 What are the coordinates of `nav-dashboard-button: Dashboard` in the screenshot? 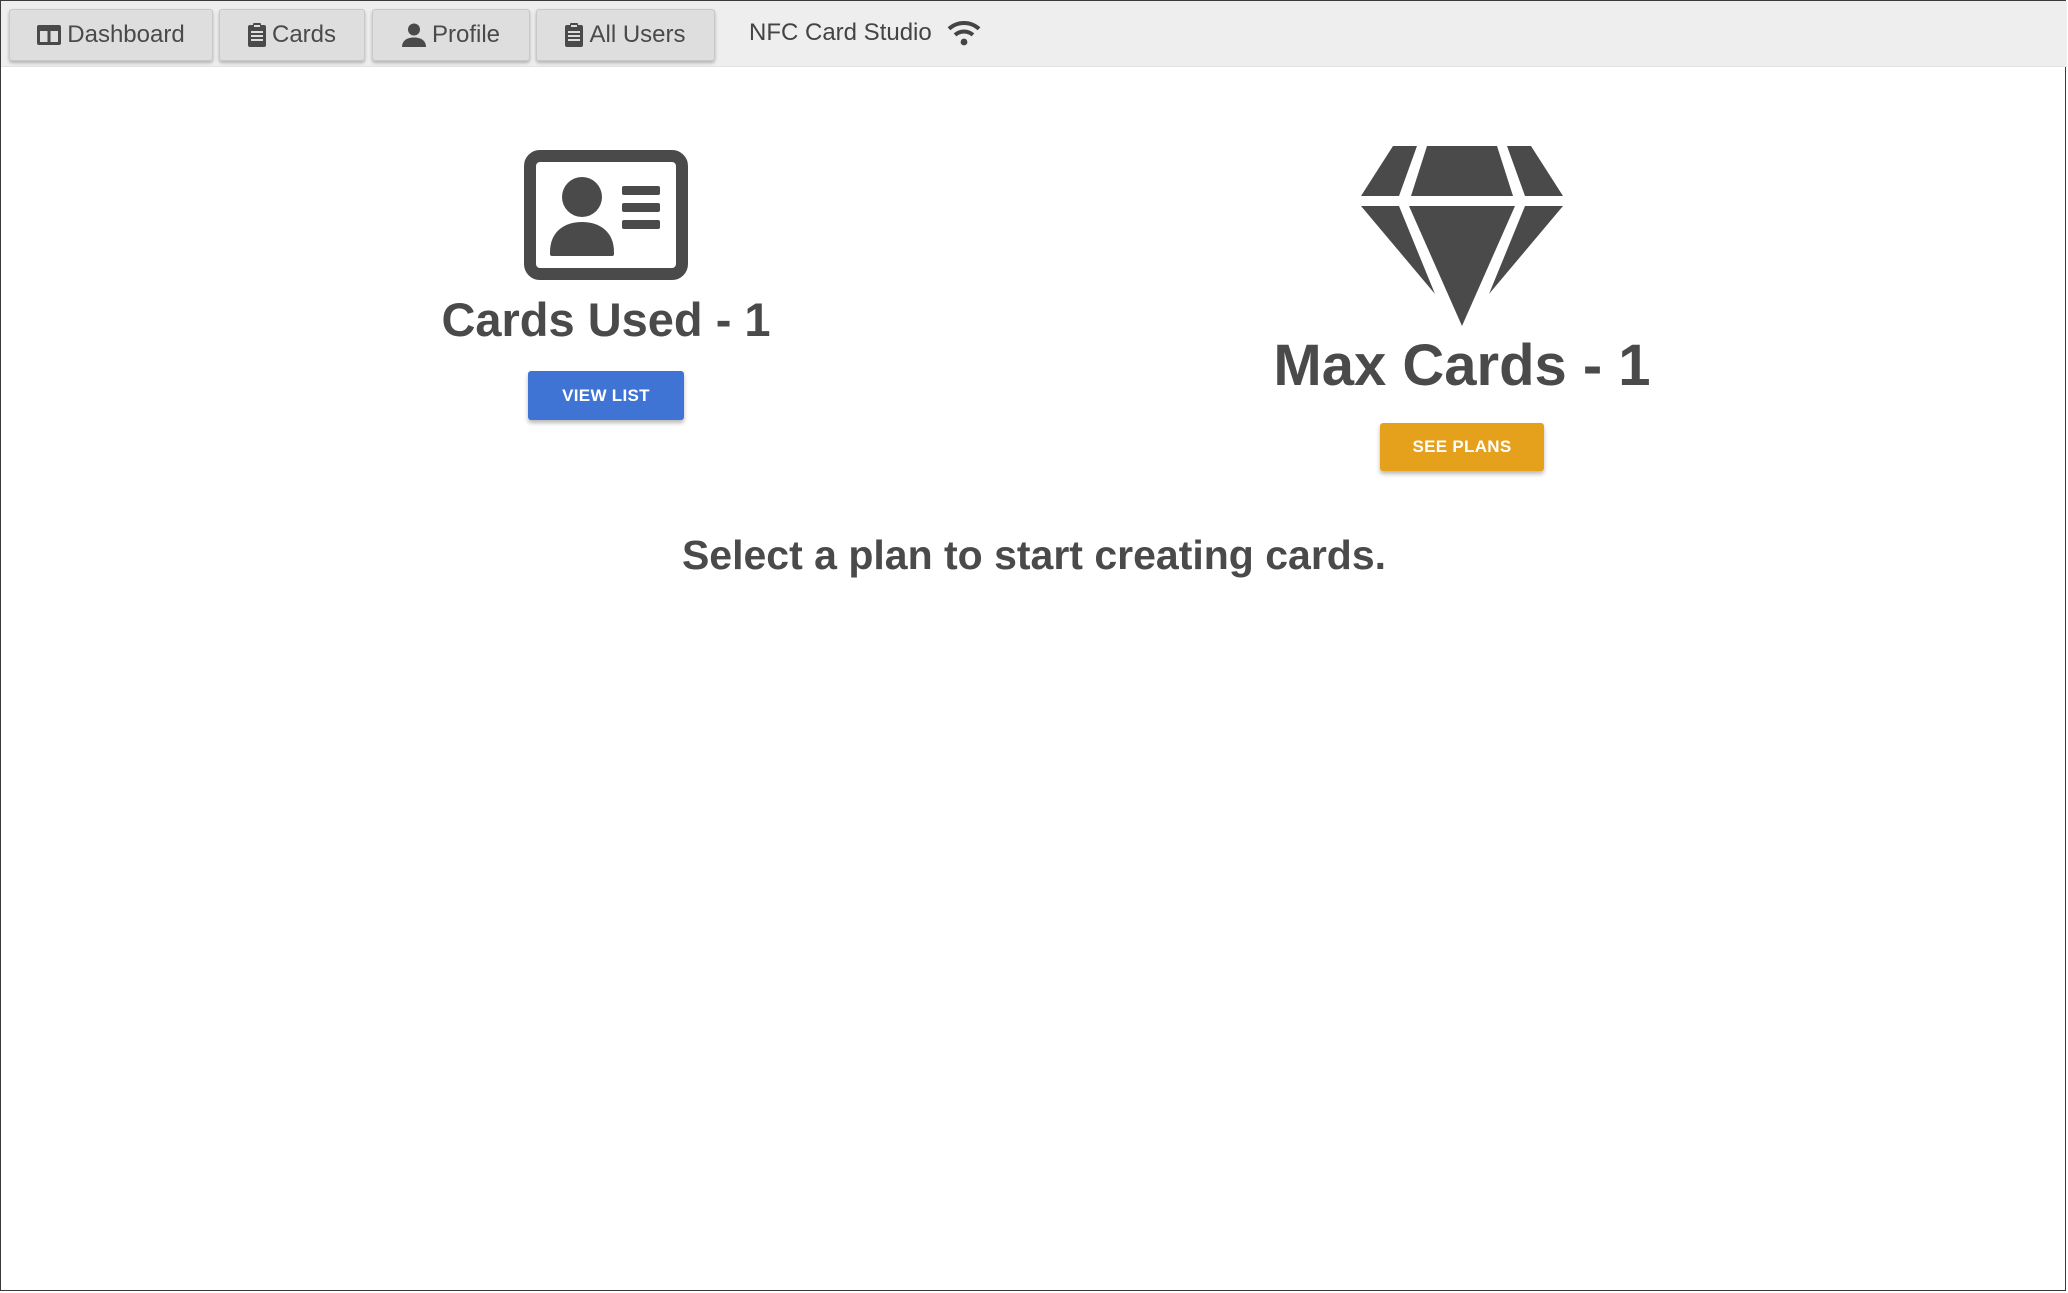 It's located at (111, 35).